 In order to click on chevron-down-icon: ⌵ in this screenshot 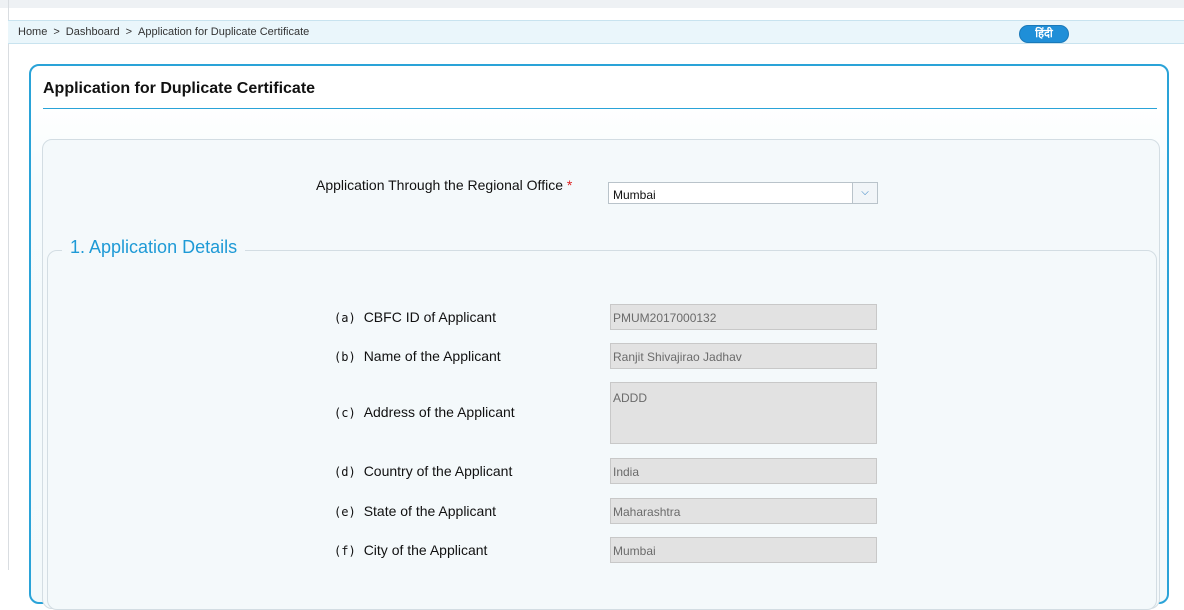, I will do `click(864, 193)`.